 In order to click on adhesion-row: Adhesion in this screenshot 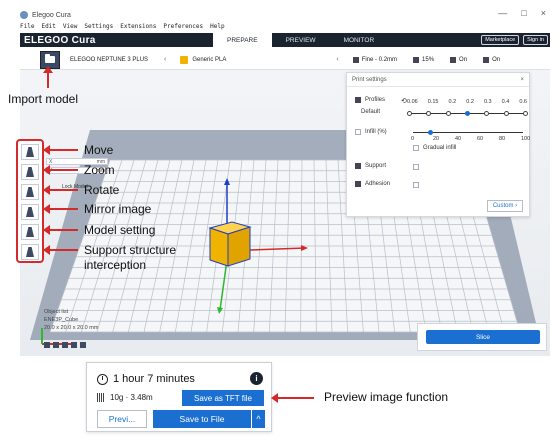, I will do `click(372, 184)`.